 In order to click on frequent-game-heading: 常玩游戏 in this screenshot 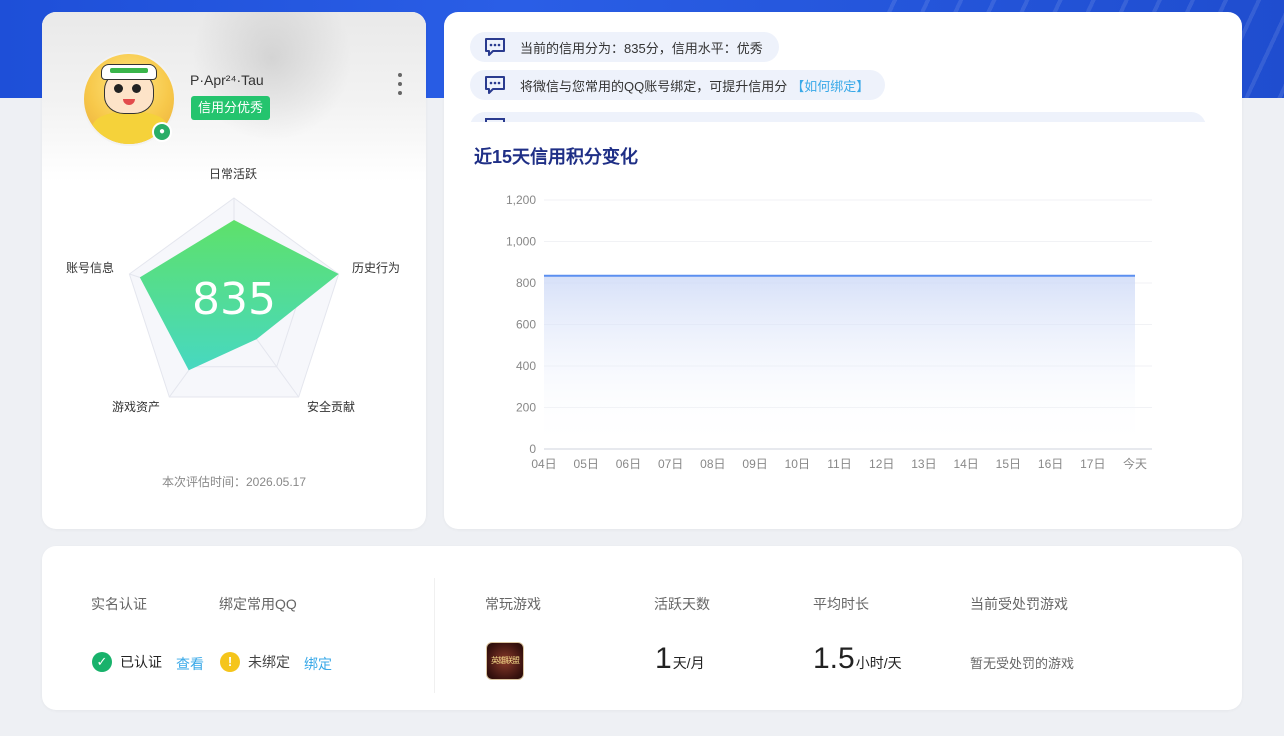, I will do `click(513, 604)`.